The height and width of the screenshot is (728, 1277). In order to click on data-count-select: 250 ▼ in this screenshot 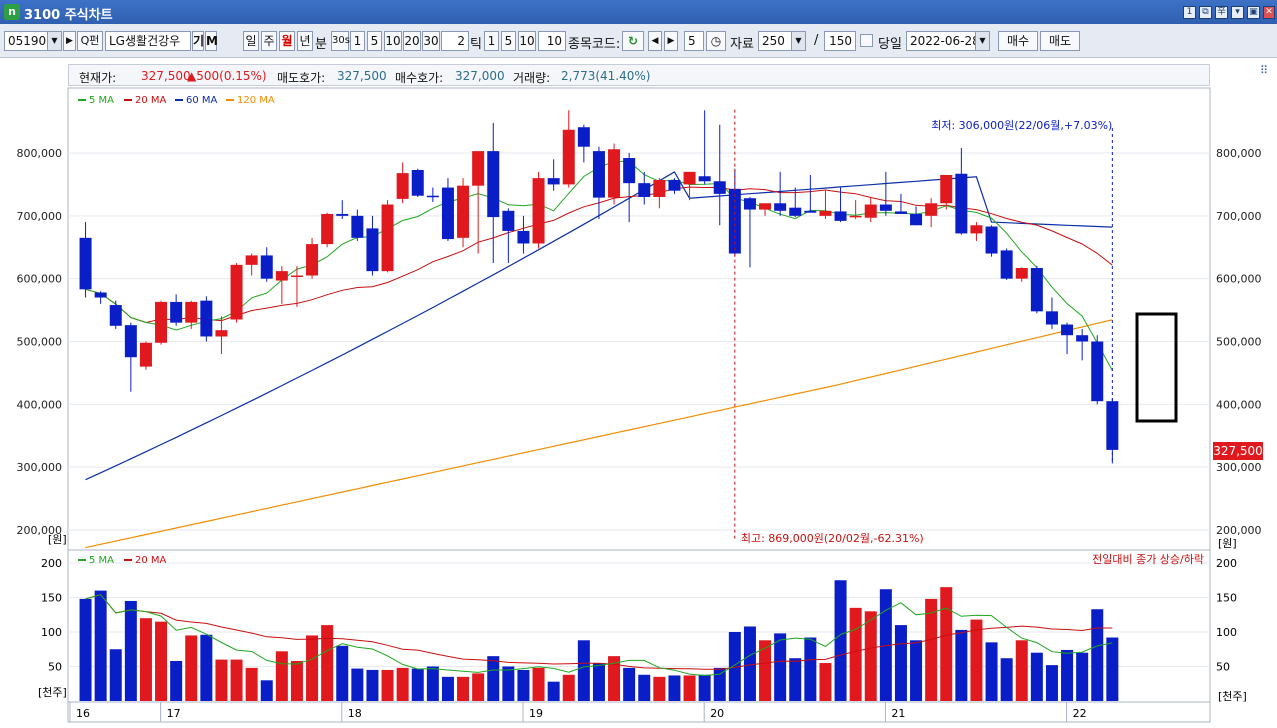, I will do `click(782, 41)`.